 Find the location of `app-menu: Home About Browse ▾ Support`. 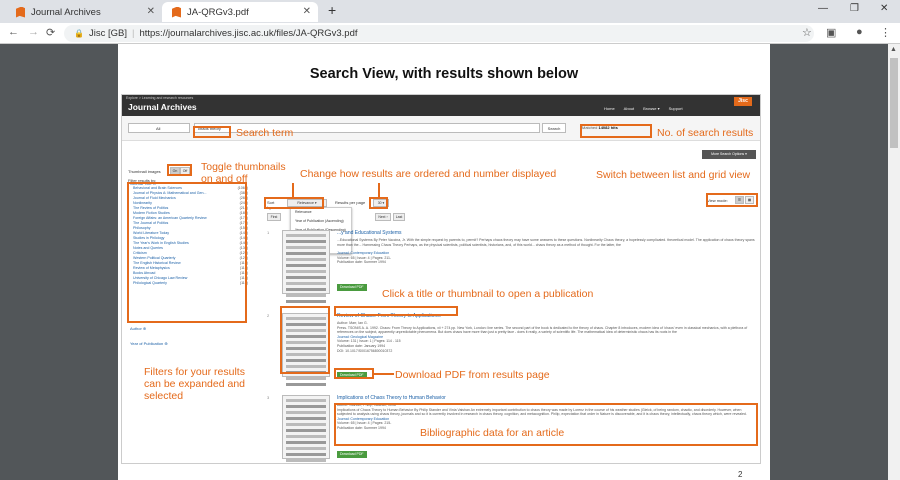

app-menu: Home About Browse ▾ Support is located at coordinates (643, 108).